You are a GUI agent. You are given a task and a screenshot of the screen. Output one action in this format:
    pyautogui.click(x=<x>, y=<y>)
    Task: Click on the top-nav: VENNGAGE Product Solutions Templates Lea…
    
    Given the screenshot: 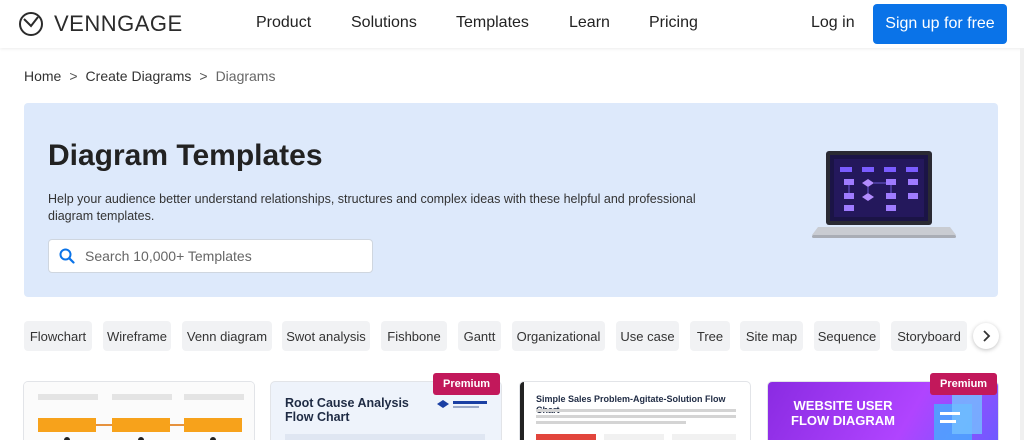 What is the action you would take?
    pyautogui.click(x=512, y=24)
    